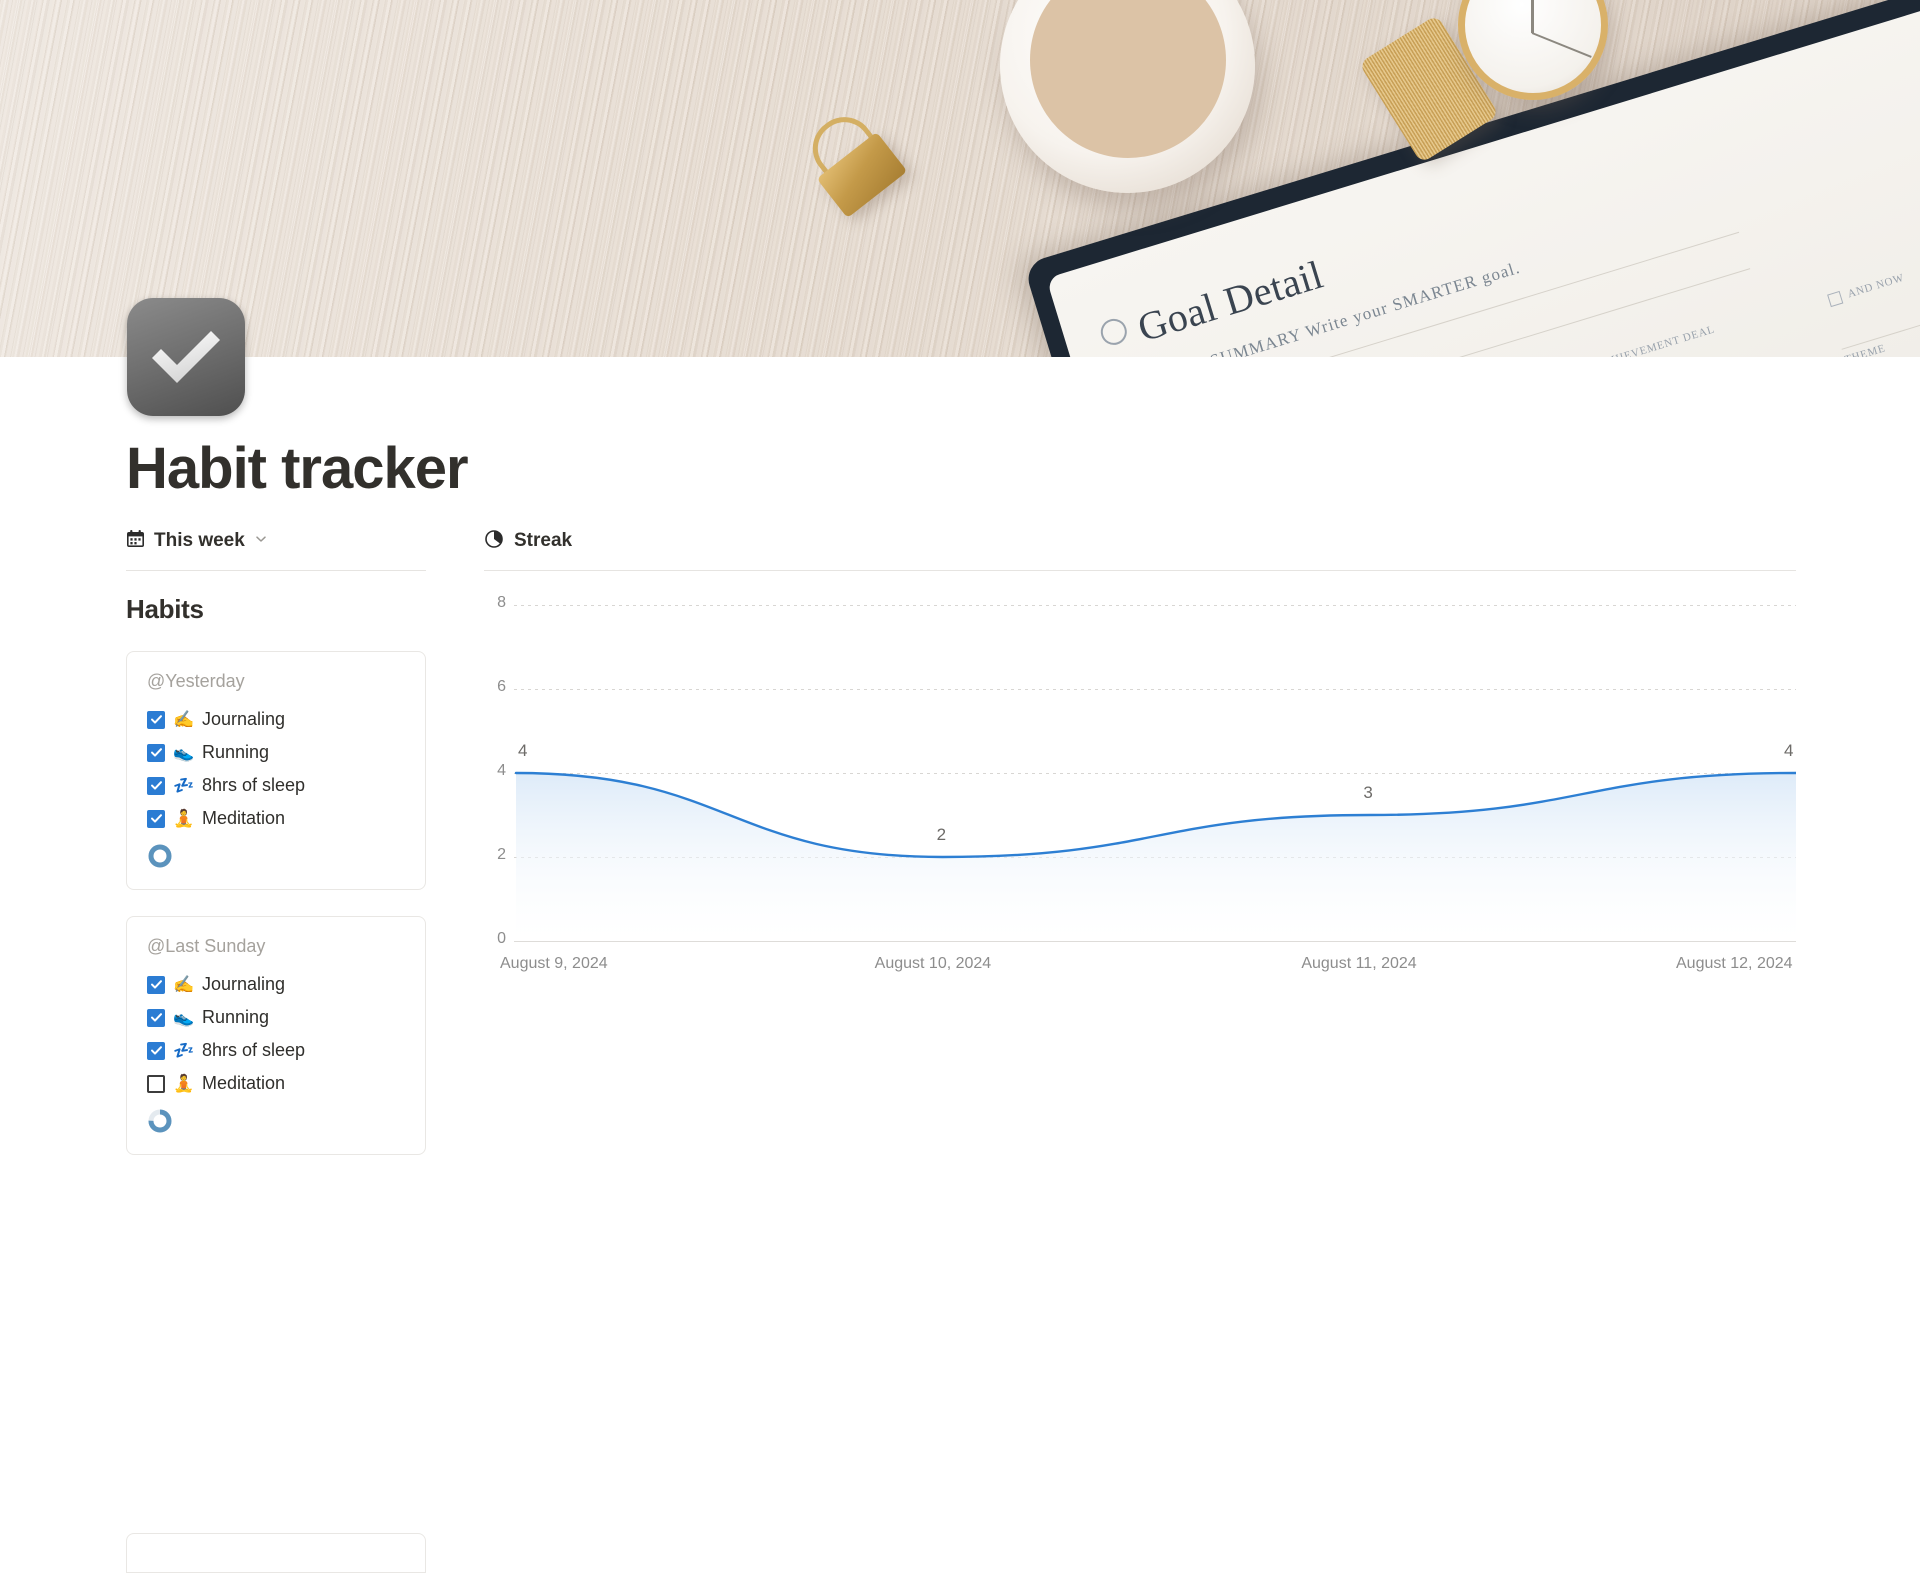 The image size is (1920, 1573). What do you see at coordinates (276, 541) in the screenshot?
I see `date-range-filter: This week` at bounding box center [276, 541].